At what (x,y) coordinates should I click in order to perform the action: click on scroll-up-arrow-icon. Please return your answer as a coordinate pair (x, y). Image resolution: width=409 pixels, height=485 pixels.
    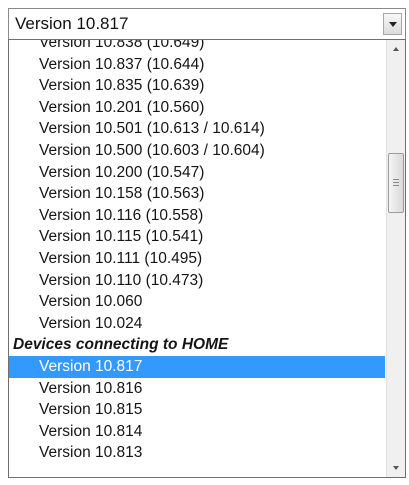
    Looking at the image, I should click on (396, 49).